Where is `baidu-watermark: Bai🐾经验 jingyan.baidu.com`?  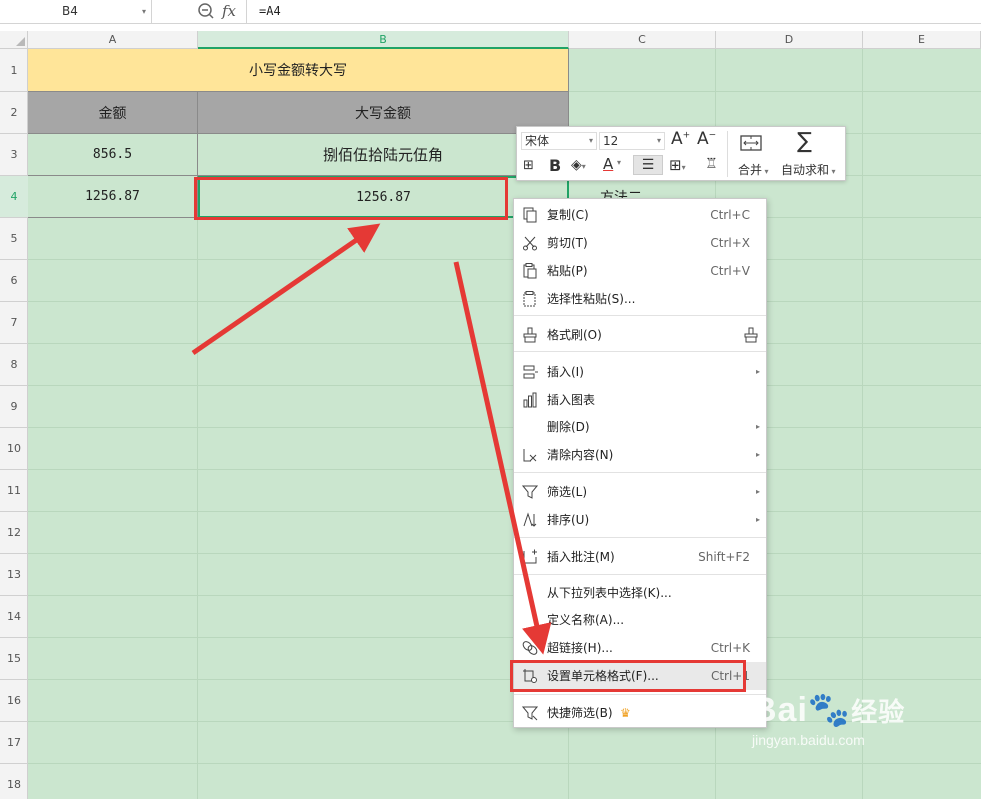 baidu-watermark: Bai🐾经验 jingyan.baidu.com is located at coordinates (828, 719).